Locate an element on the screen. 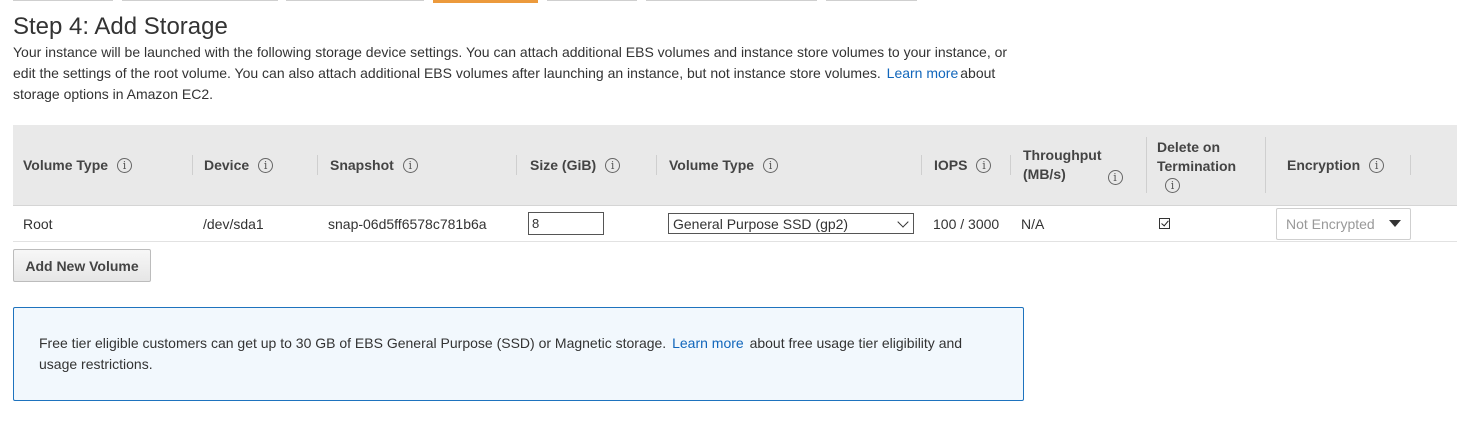 This screenshot has width=1463, height=423. cell-throughput: N/A is located at coordinates (1033, 223).